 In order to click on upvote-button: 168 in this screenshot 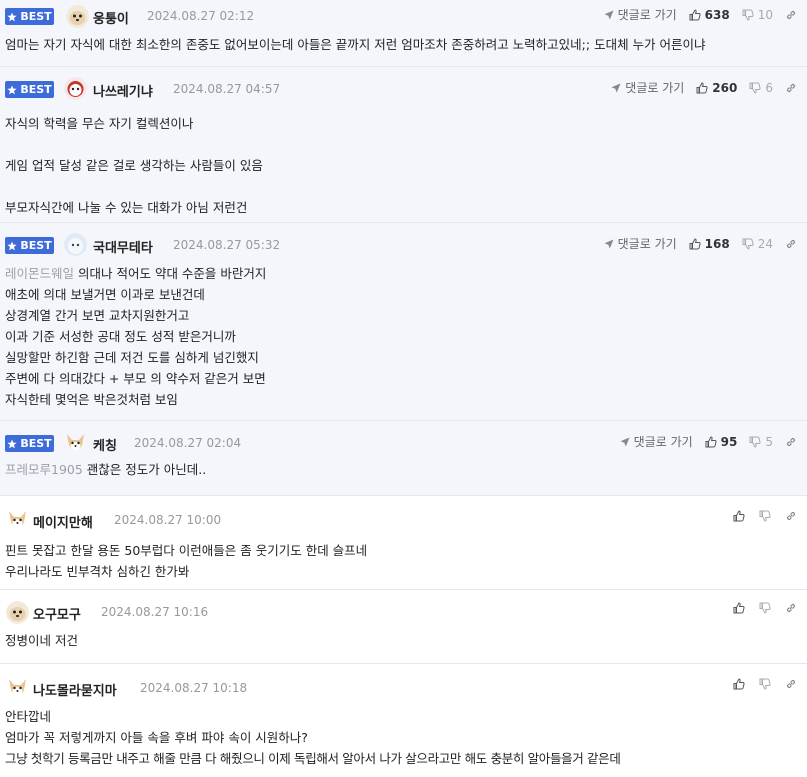, I will do `click(709, 244)`.